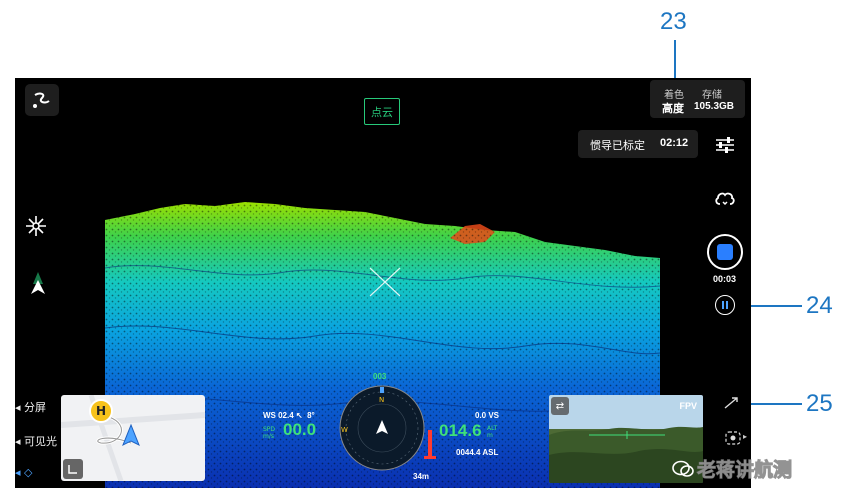  What do you see at coordinates (744, 470) in the screenshot?
I see `watermark-text: 老蒋讲航测` at bounding box center [744, 470].